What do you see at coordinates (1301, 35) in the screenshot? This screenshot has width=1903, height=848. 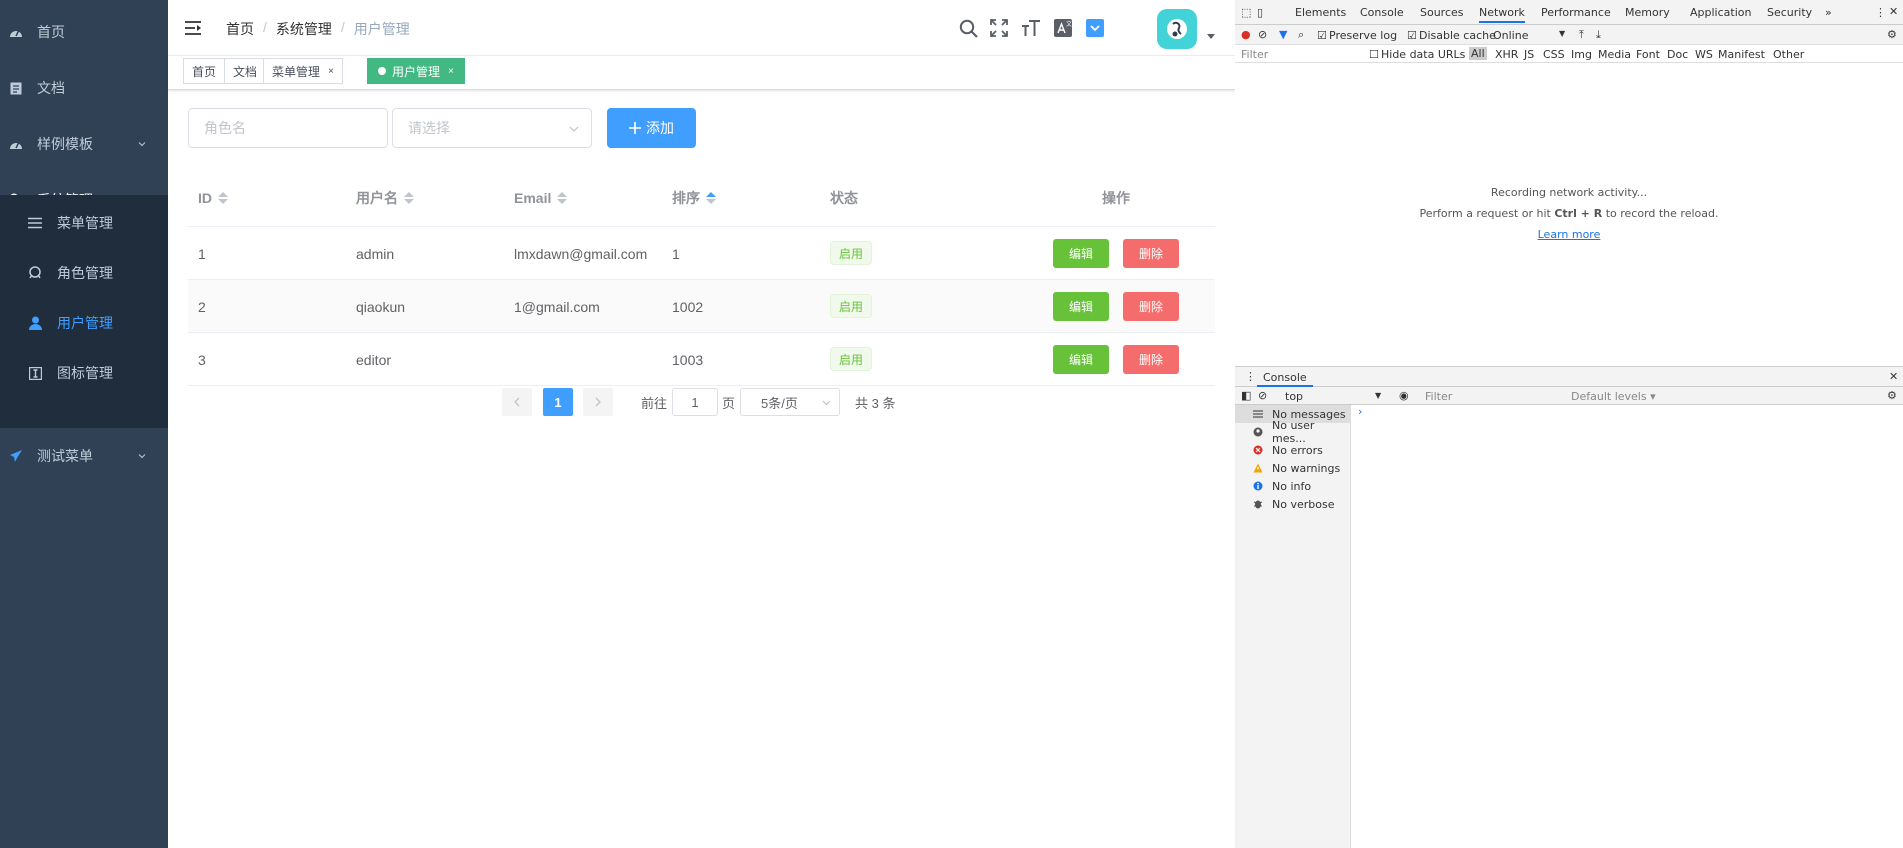 I see `search-icon: ⌕` at bounding box center [1301, 35].